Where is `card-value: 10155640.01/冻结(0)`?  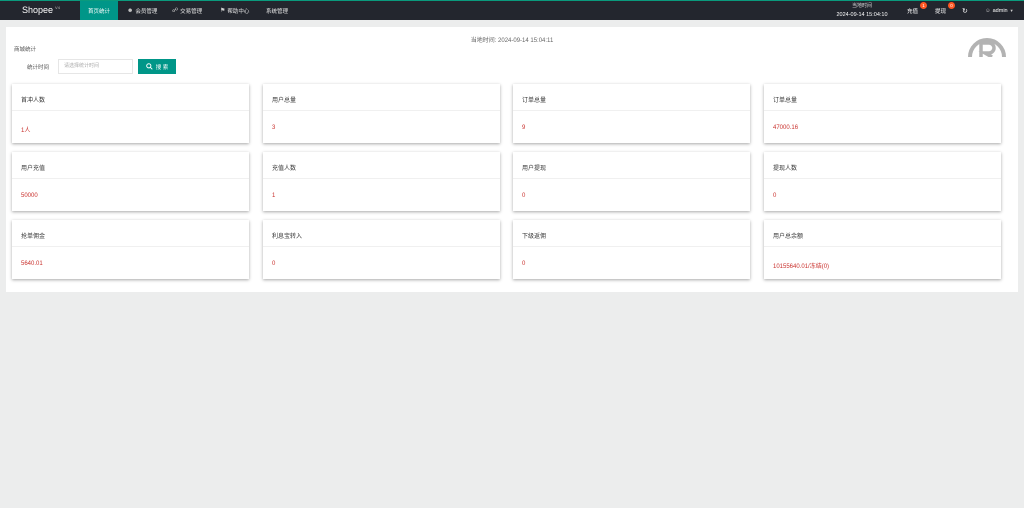
card-value: 10155640.01/冻结(0) is located at coordinates (801, 267).